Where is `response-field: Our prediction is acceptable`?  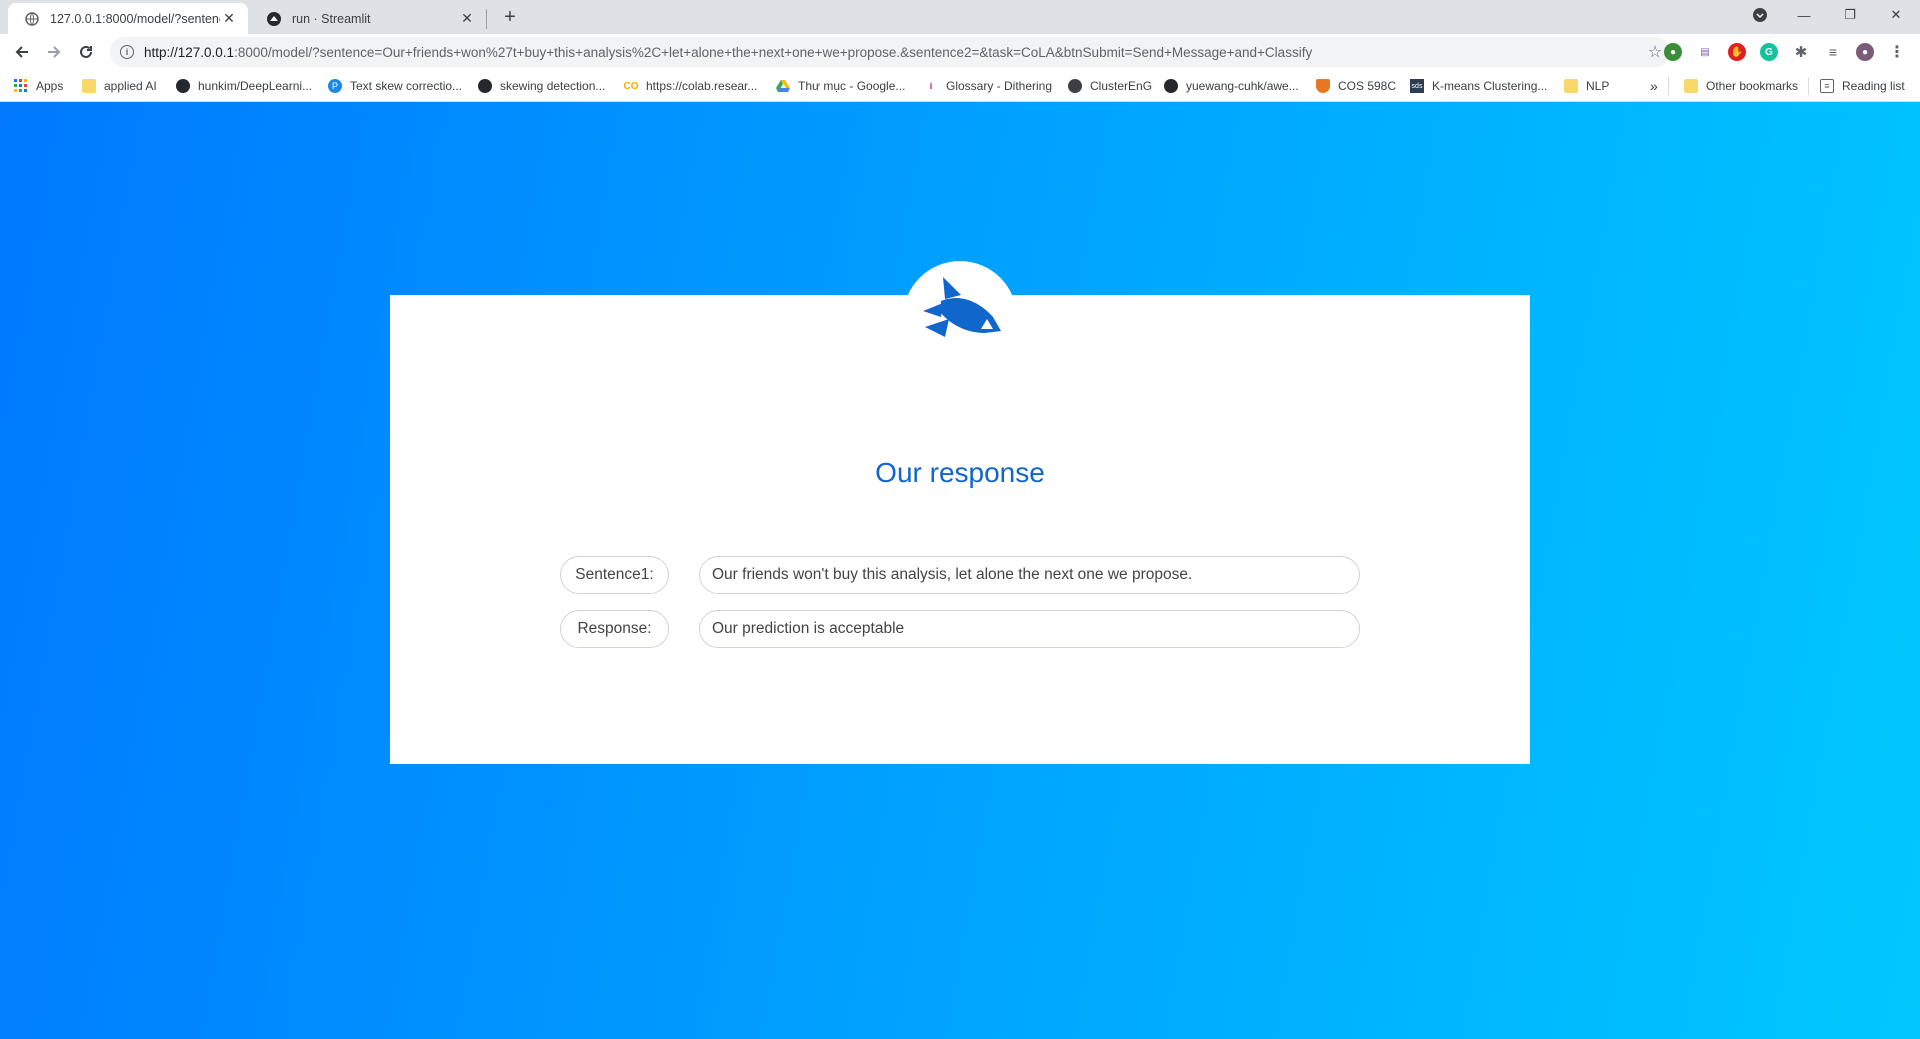 response-field: Our prediction is acceptable is located at coordinates (1029, 629).